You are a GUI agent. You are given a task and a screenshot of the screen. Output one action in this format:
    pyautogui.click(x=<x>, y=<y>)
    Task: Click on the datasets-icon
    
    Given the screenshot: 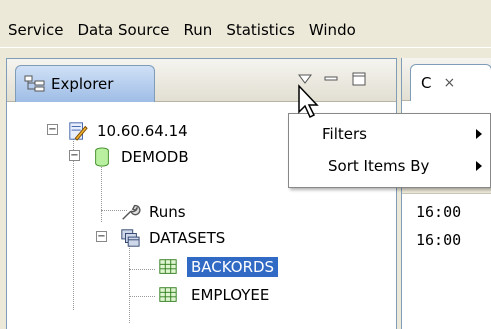 What is the action you would take?
    pyautogui.click(x=130, y=238)
    